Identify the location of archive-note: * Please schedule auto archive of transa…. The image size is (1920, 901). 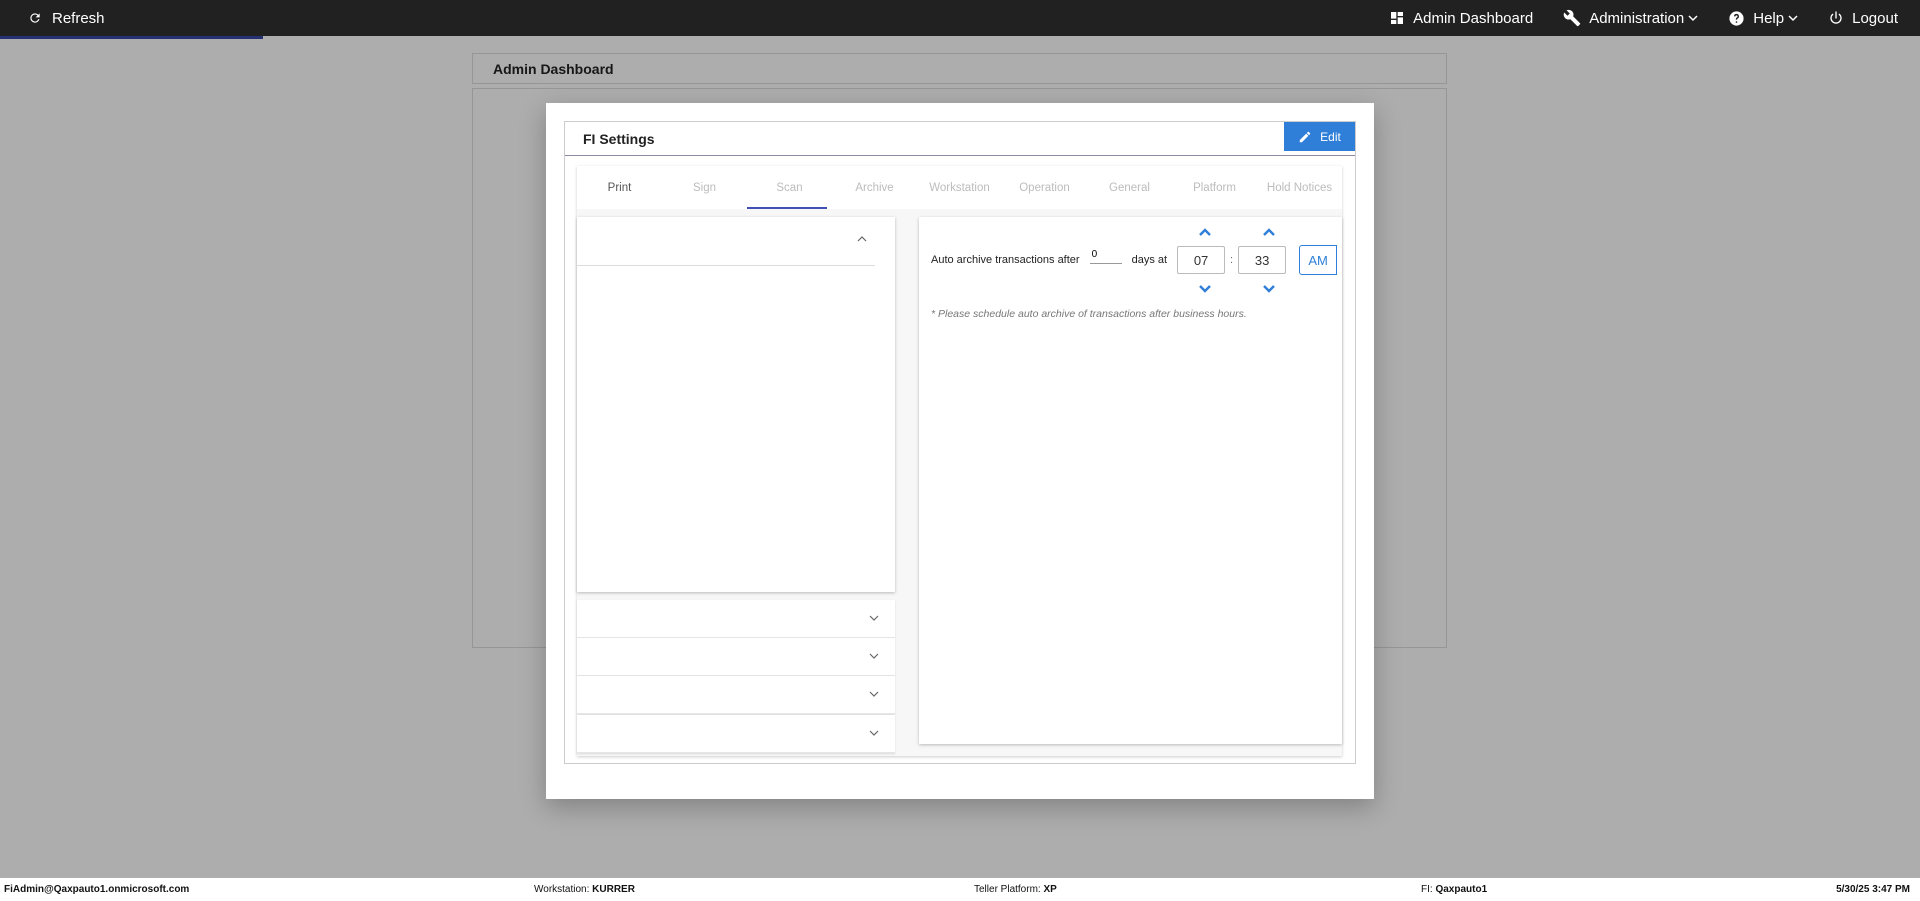
(1089, 314).